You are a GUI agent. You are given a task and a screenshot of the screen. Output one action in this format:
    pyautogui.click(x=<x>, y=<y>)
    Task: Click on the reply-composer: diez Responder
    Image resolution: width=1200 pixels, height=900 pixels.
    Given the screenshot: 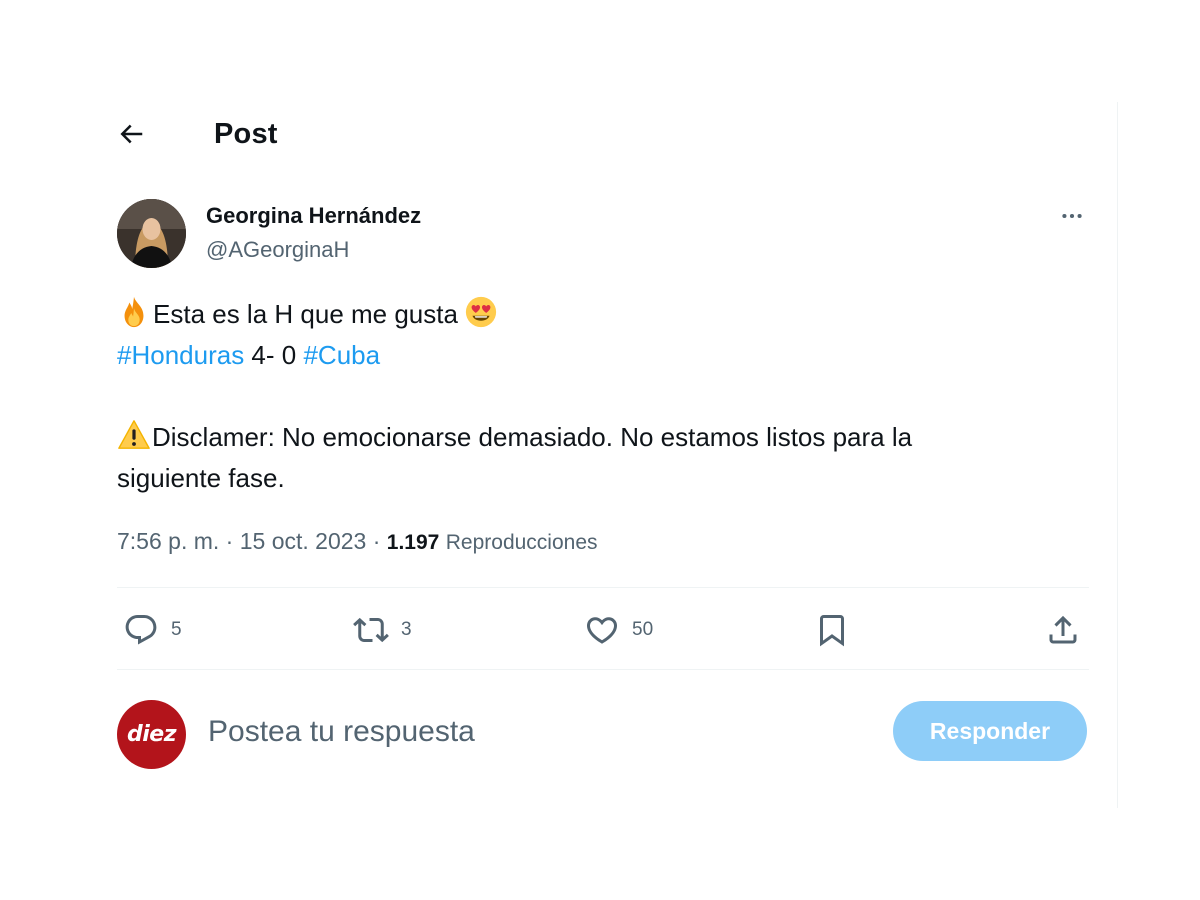 What is the action you would take?
    pyautogui.click(x=602, y=735)
    